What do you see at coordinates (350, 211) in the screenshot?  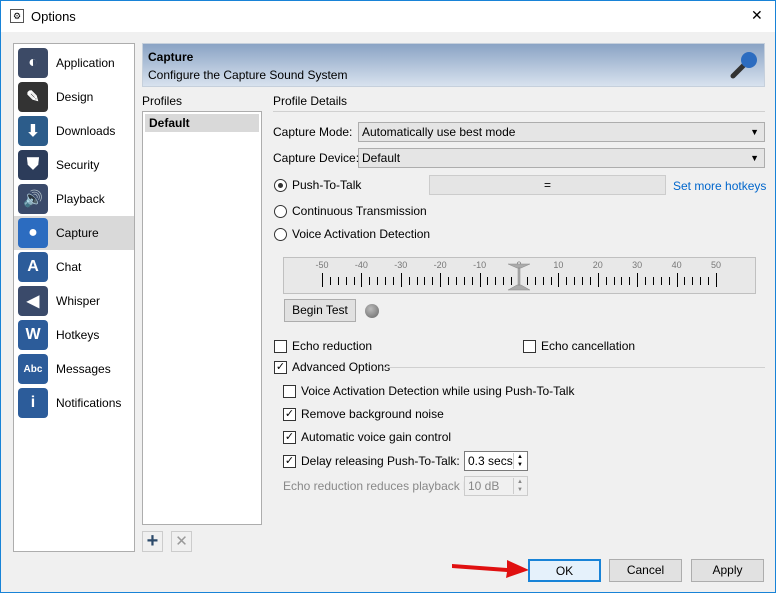 I see `continuous-radio: Continuous Transmission` at bounding box center [350, 211].